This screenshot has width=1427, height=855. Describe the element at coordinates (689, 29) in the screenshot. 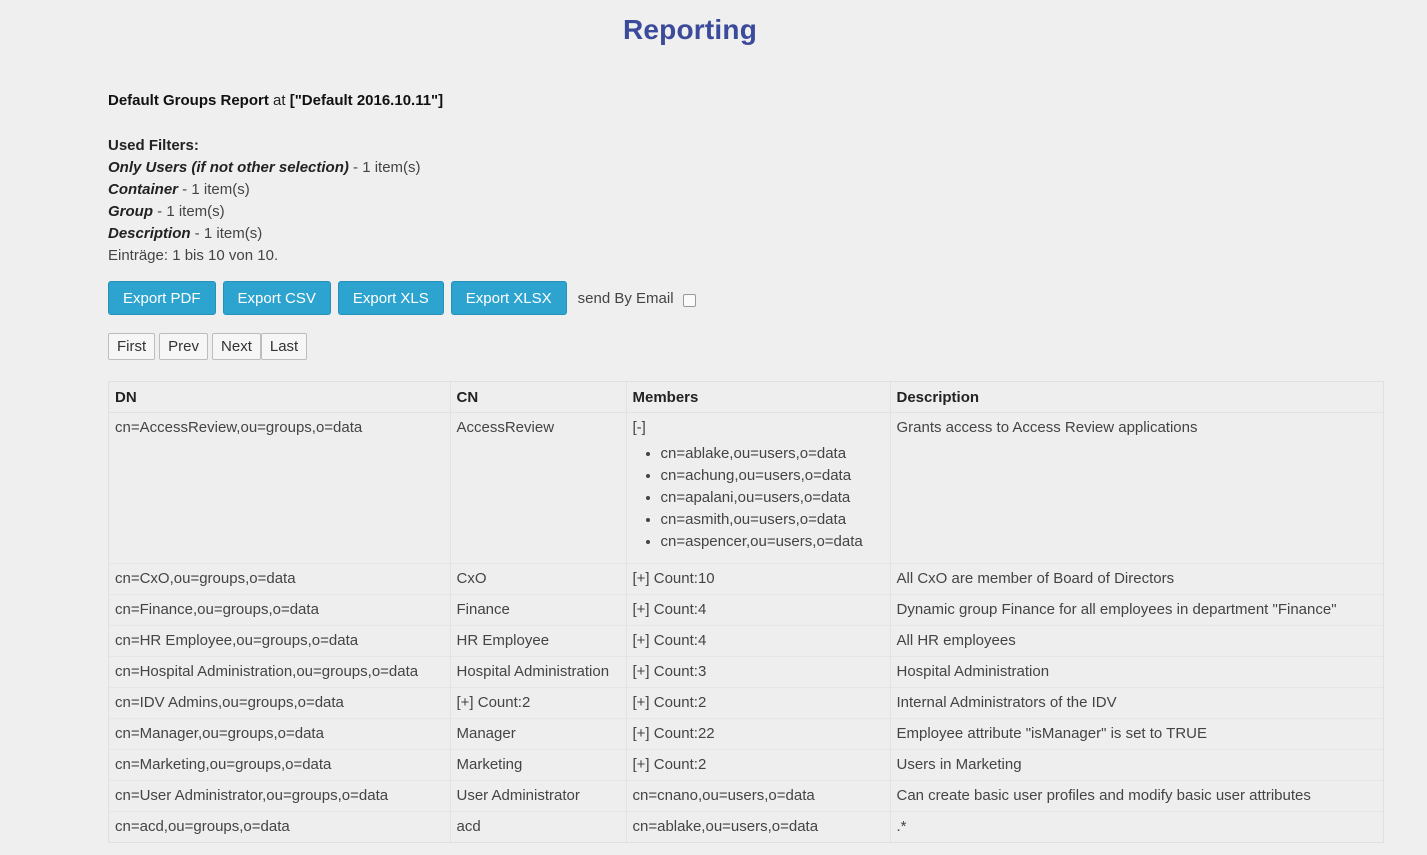

I see `page-title: Reporting` at that location.